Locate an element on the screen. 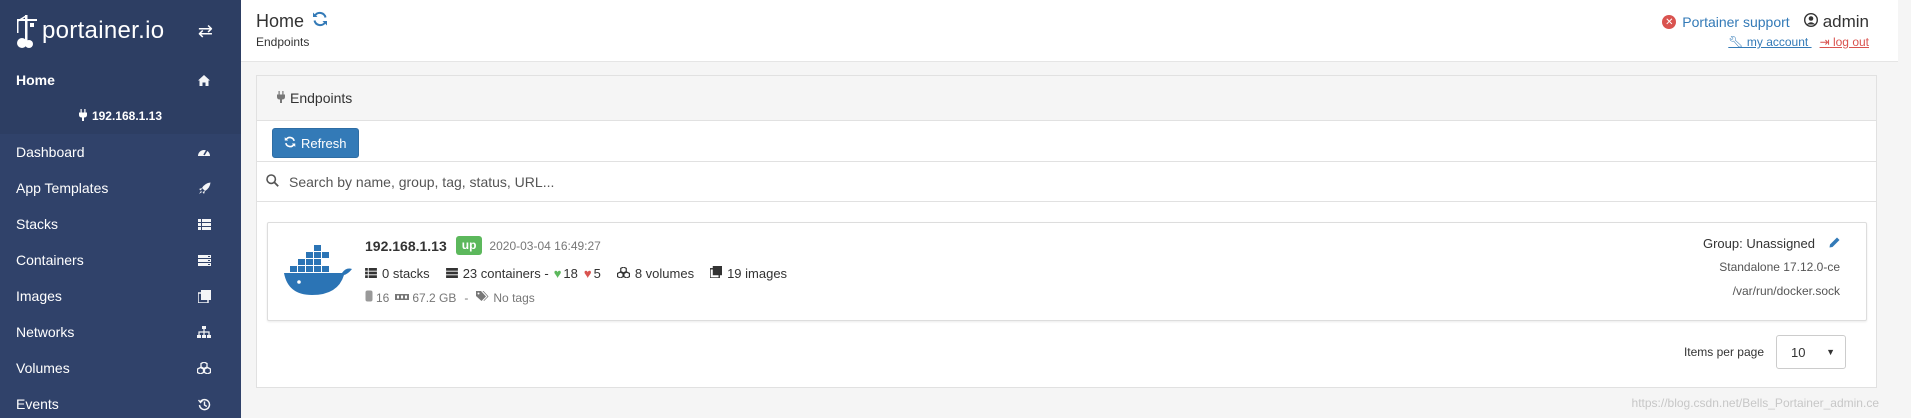  cpu-icon is located at coordinates (369, 297).